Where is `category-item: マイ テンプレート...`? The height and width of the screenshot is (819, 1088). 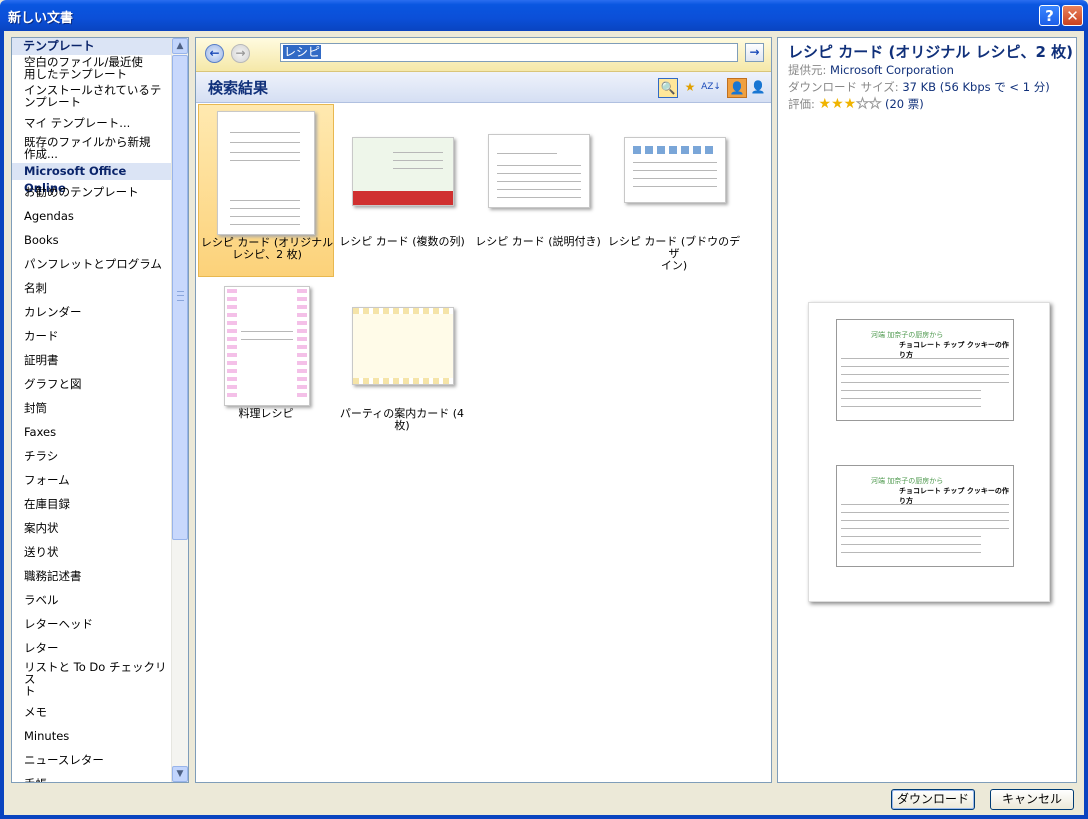
category-item: マイ テンプレート... is located at coordinates (92, 123).